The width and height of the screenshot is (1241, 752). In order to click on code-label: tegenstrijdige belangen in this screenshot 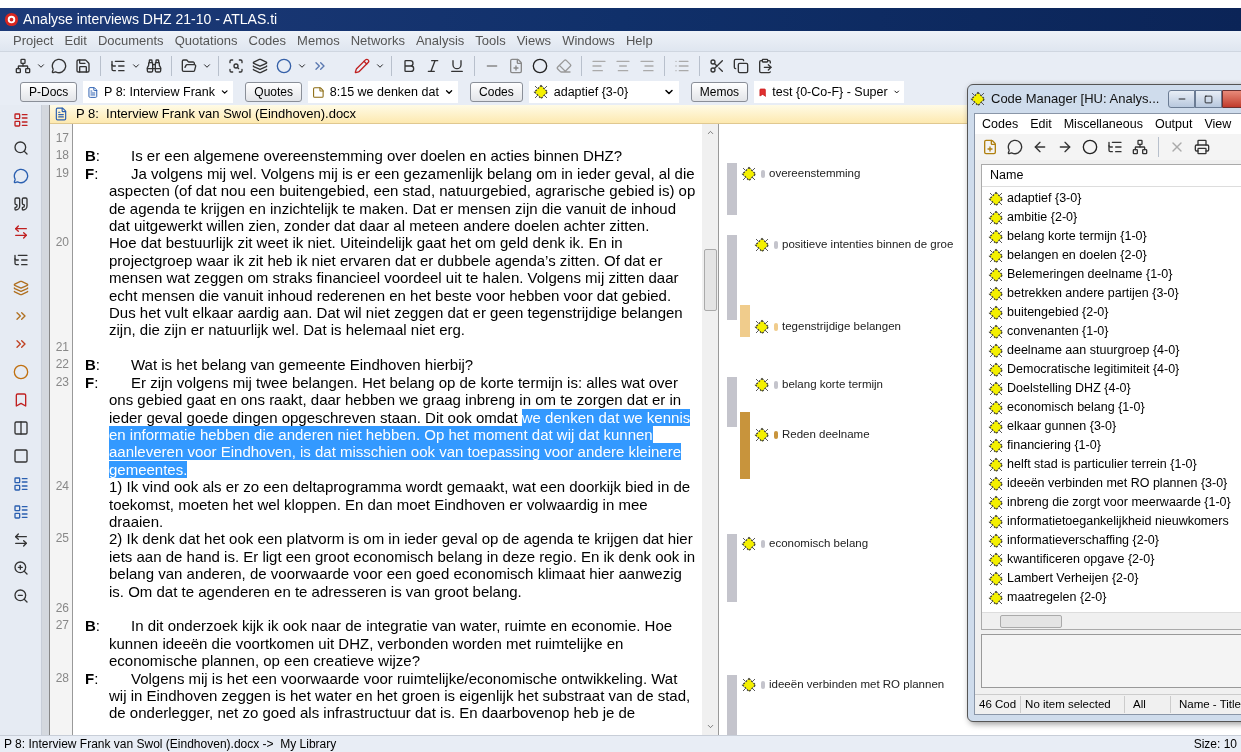, I will do `click(841, 327)`.